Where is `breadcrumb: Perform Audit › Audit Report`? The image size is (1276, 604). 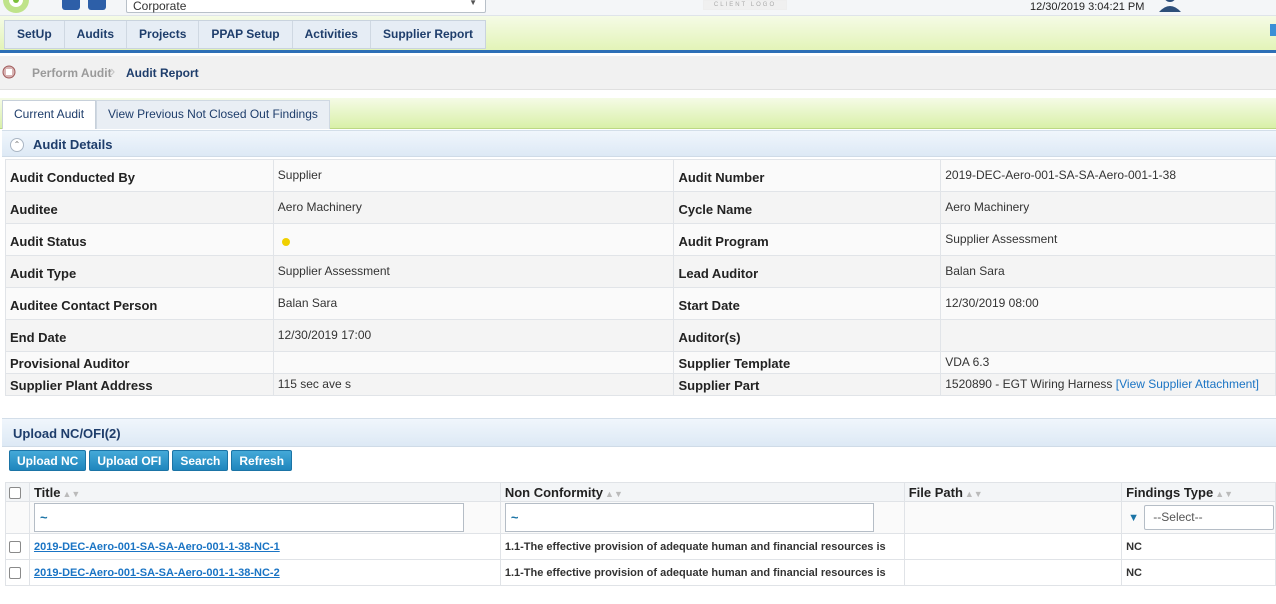 breadcrumb: Perform Audit › Audit Report is located at coordinates (638, 73).